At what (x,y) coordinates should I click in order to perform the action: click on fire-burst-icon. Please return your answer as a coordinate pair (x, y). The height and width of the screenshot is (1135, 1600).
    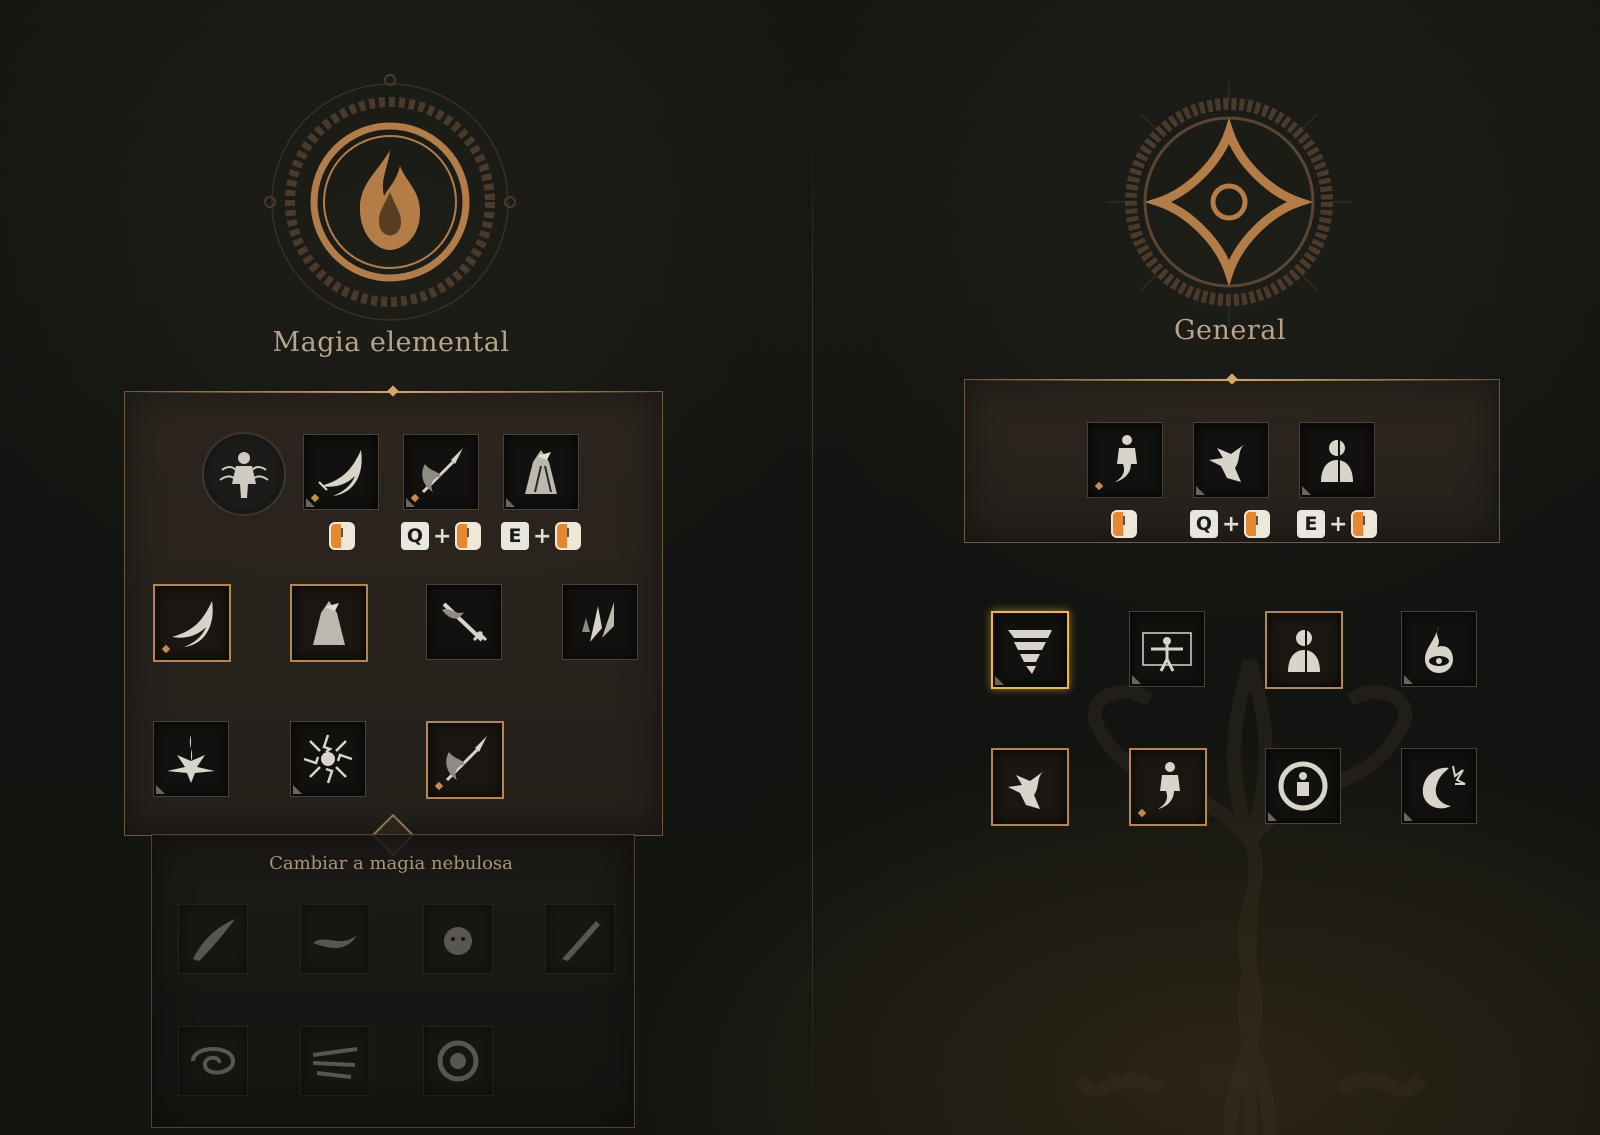
    Looking at the image, I should click on (191, 759).